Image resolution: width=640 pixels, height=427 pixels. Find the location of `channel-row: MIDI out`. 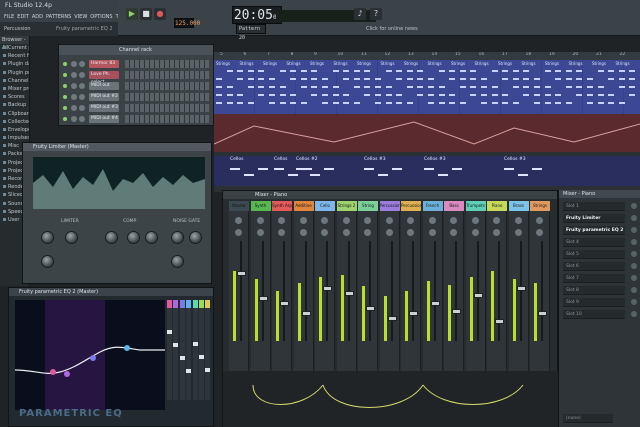

channel-row: MIDI out is located at coordinates (137, 86).